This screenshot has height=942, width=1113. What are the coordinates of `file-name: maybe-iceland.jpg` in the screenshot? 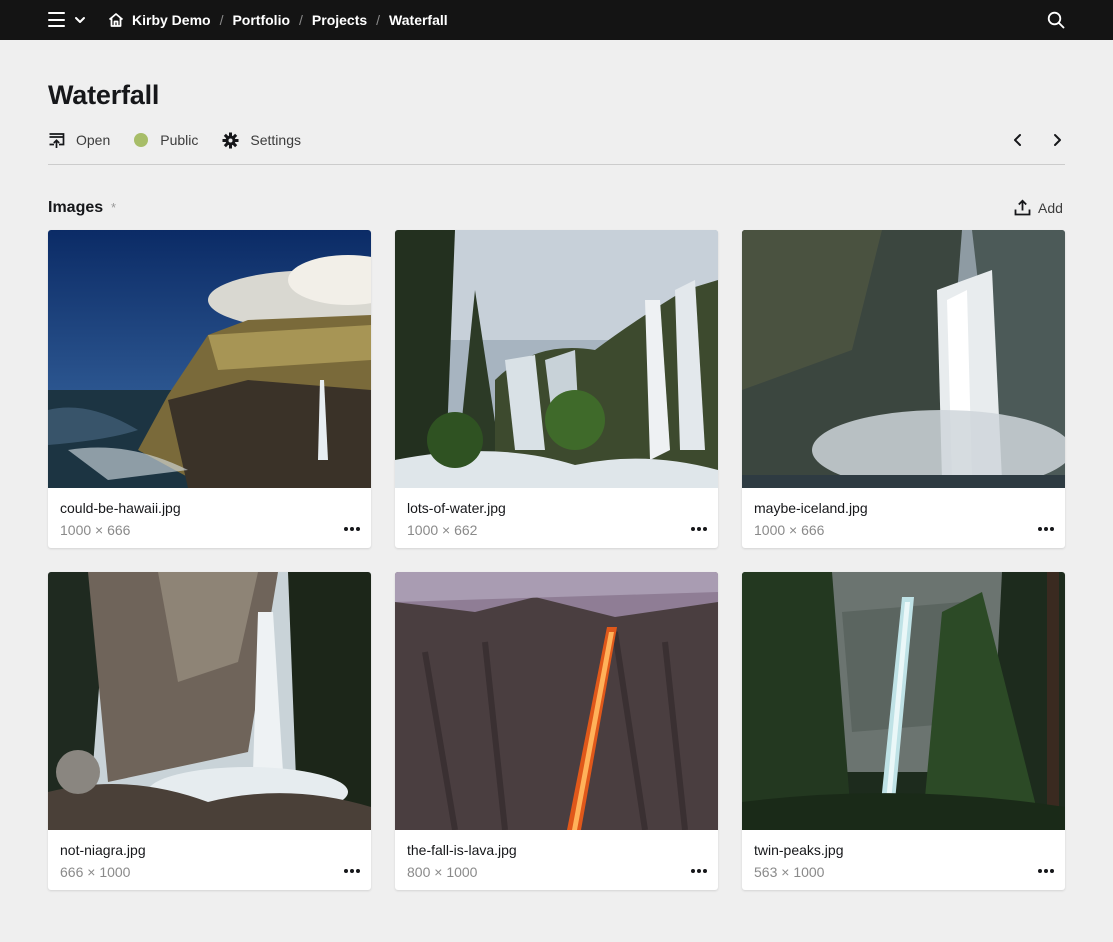 It's located at (811, 508).